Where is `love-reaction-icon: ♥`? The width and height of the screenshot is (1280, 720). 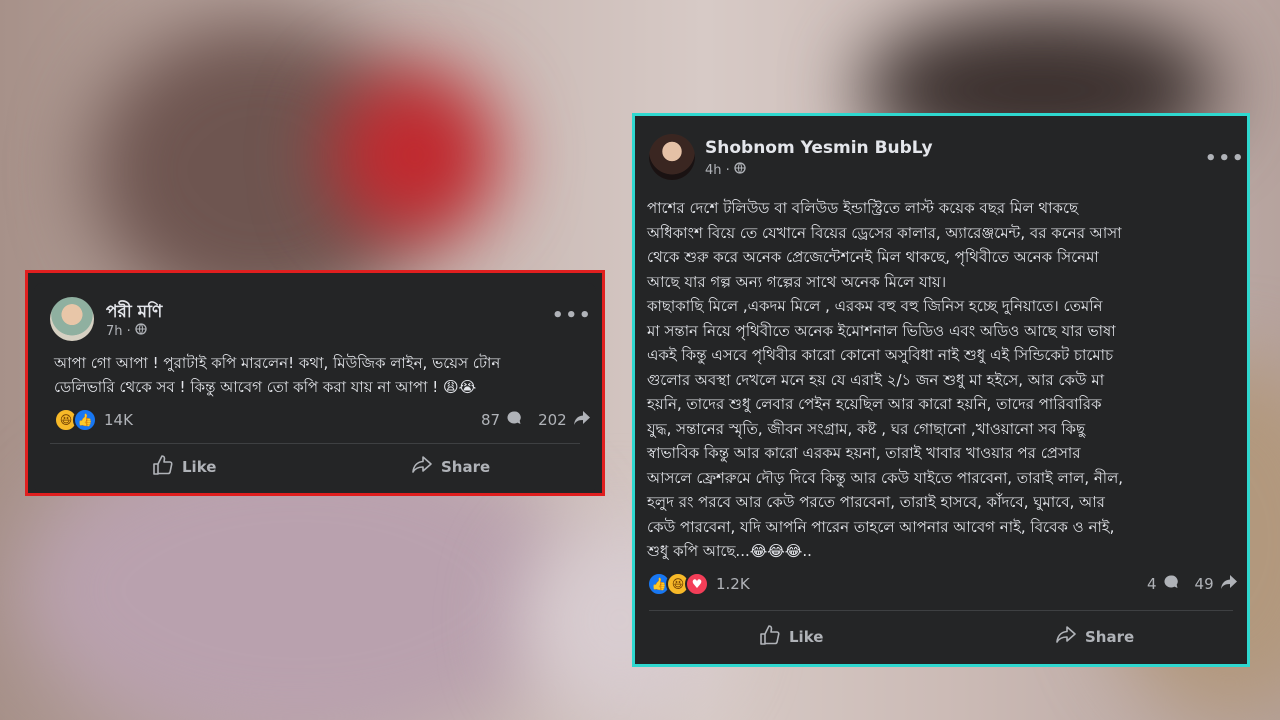 love-reaction-icon: ♥ is located at coordinates (697, 584).